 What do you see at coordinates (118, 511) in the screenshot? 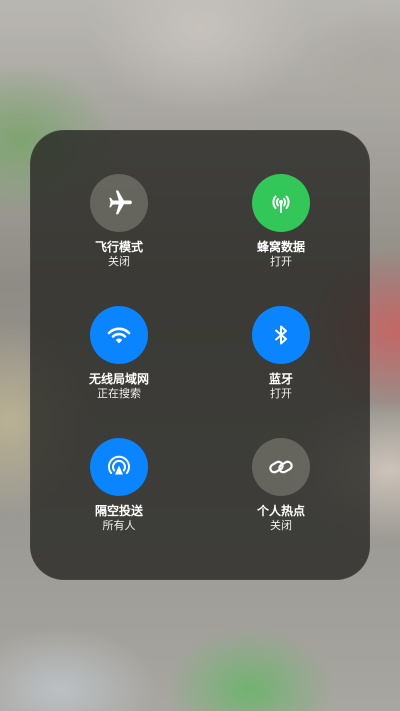
I see `airdrop-label: 隔空投送` at bounding box center [118, 511].